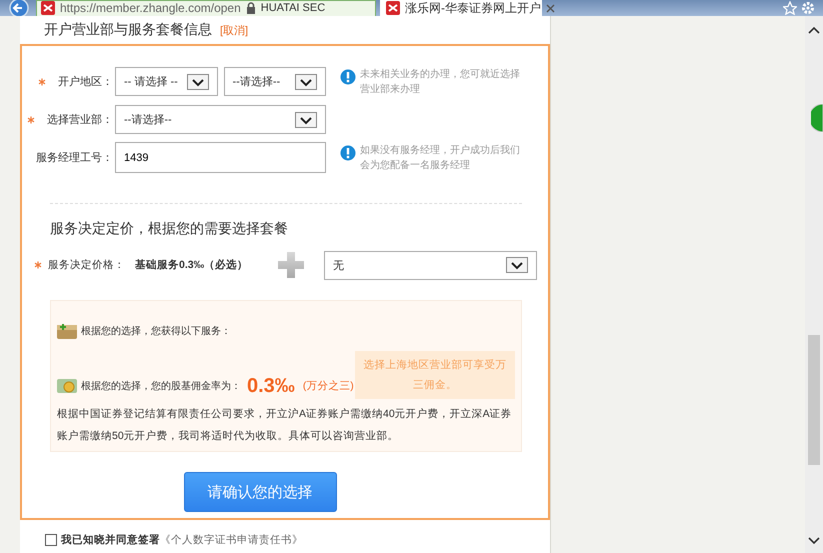  What do you see at coordinates (285, 425) in the screenshot?
I see `fee-notice: 根据中国证券登记结算有限责任公司要求，开立沪A证券账户需缴纳40元开户费，开立深A证券账户需缴纳50元开户费，我司将适时代为收取。具体可以咨询营业部。` at bounding box center [285, 425].